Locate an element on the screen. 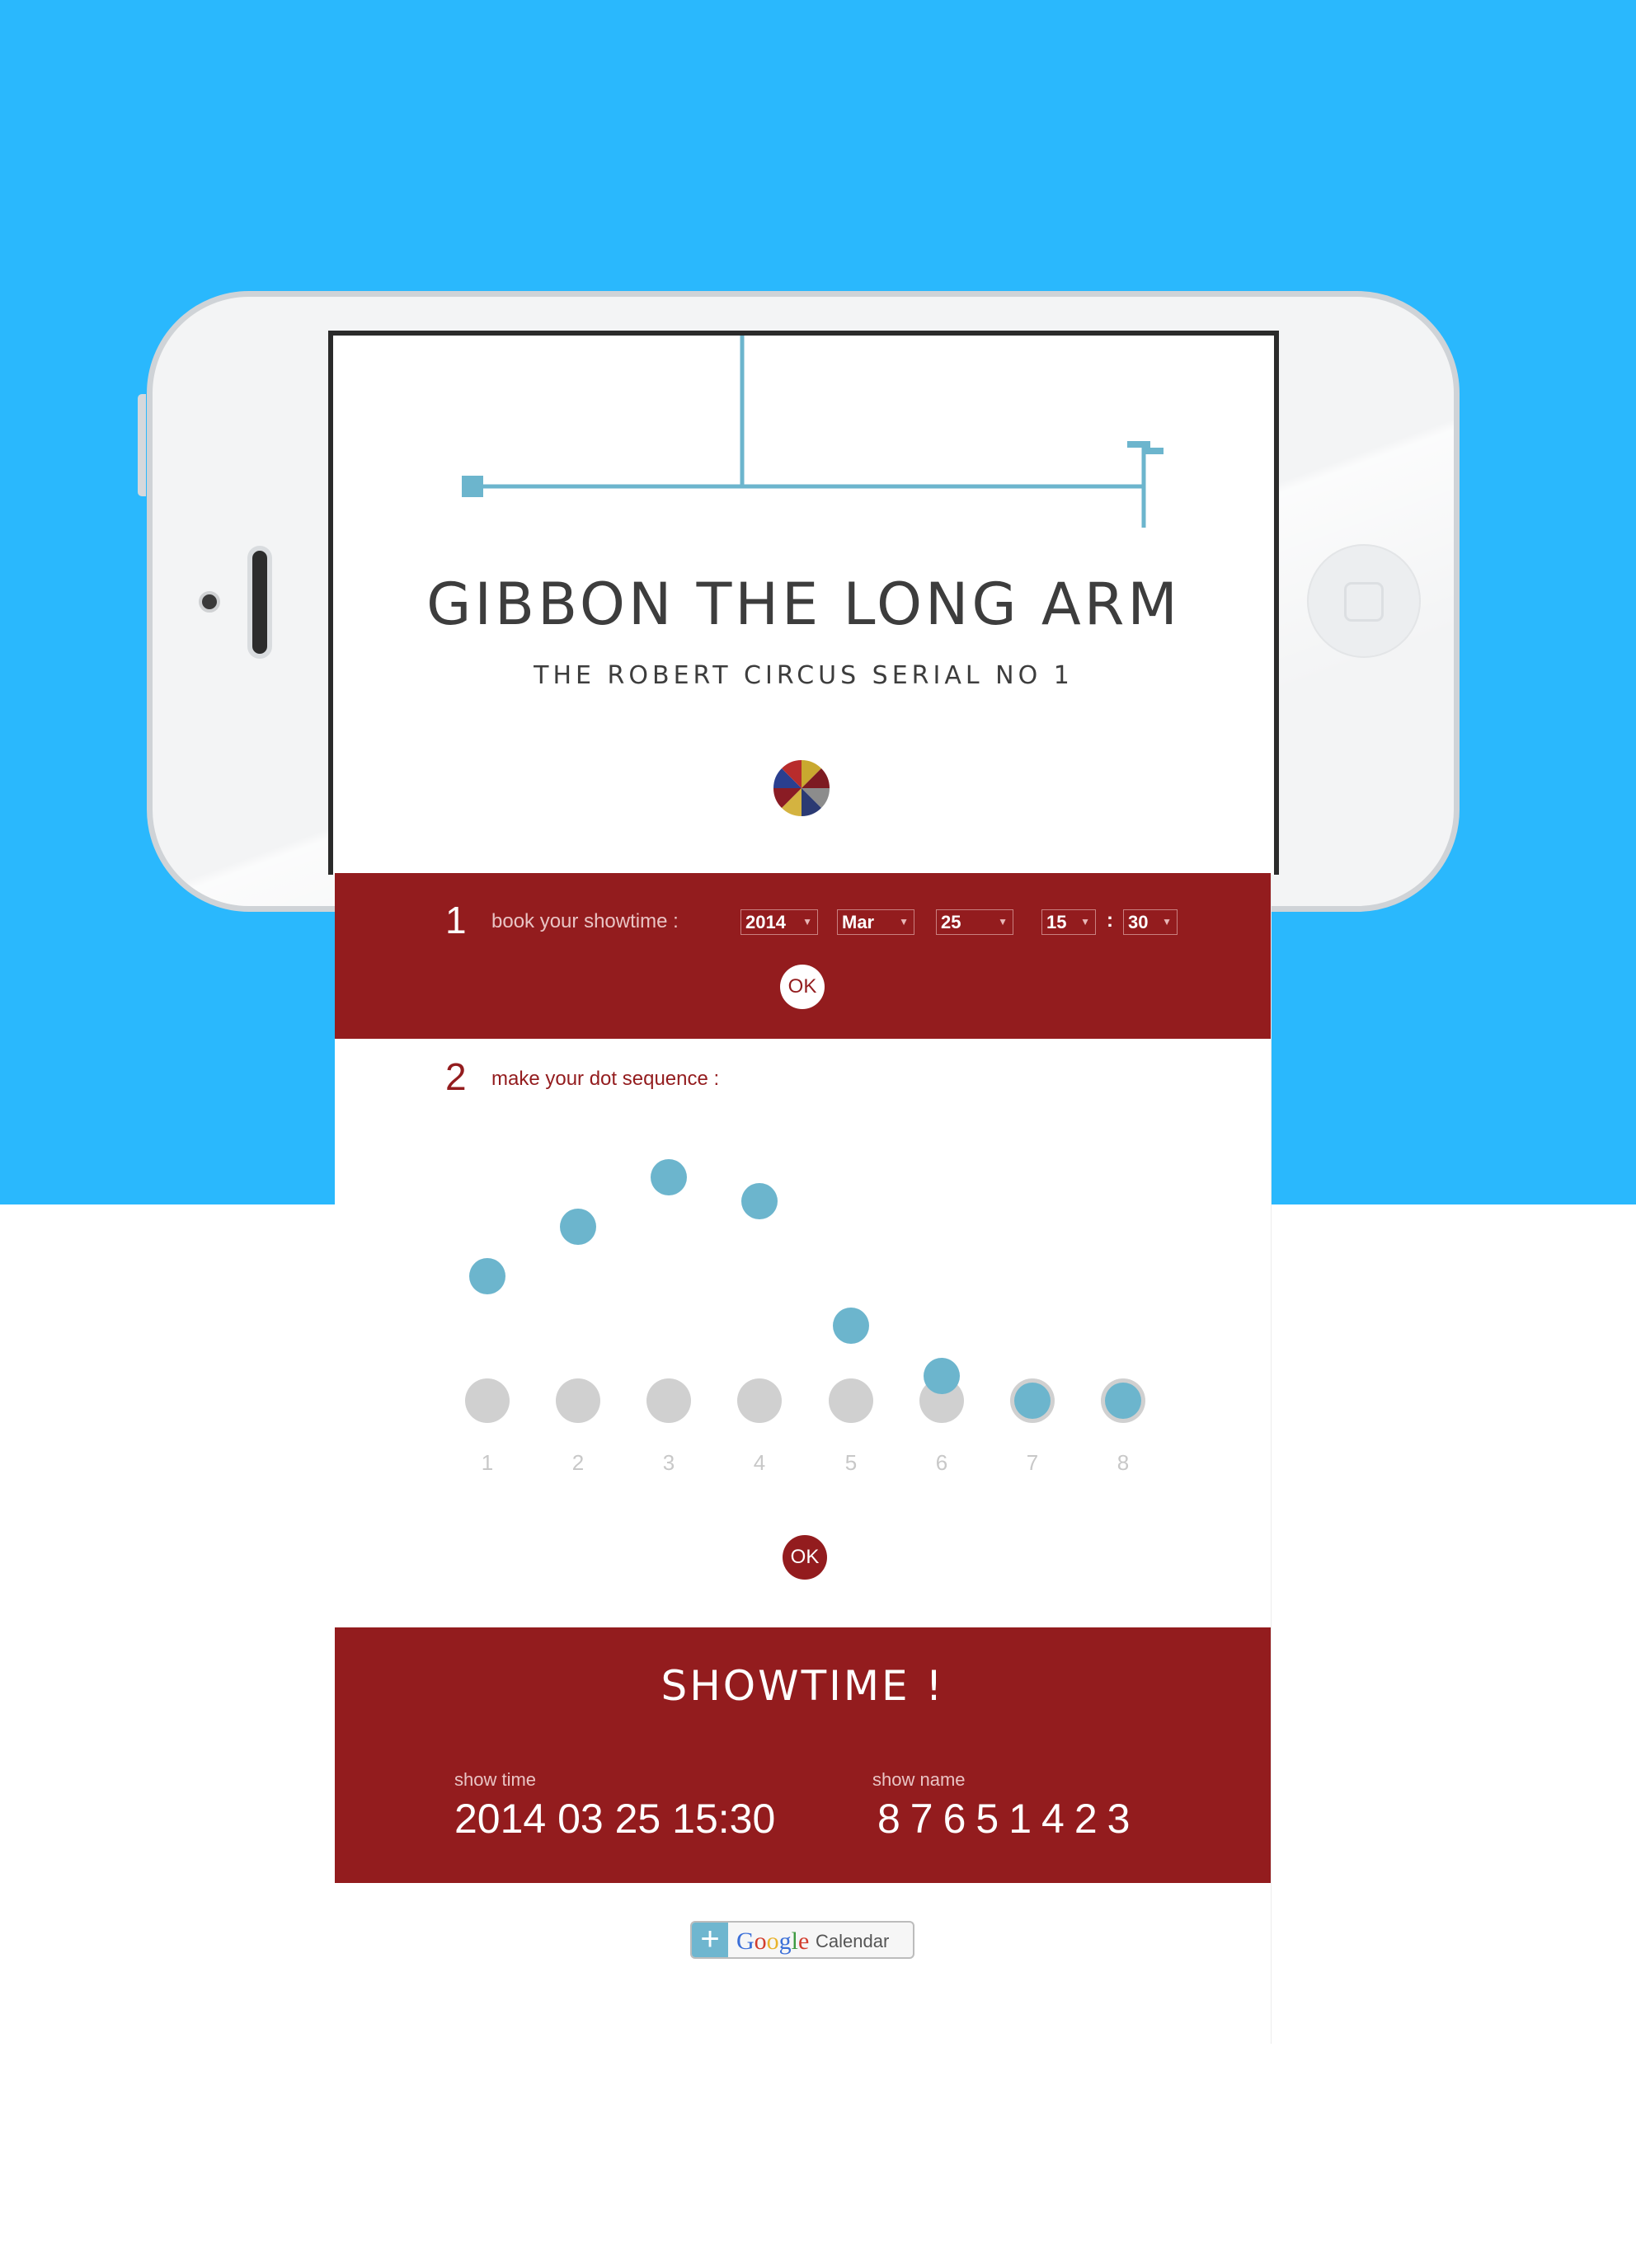  phone-side-button is located at coordinates (142, 445).